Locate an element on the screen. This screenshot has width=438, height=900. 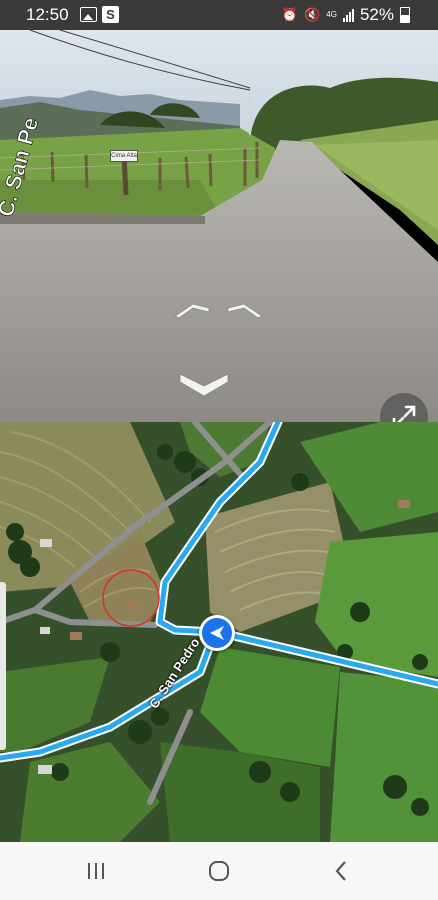
status-bar: 12:50 S ⏰ 🔇 4G 52% is located at coordinates (219, 15).